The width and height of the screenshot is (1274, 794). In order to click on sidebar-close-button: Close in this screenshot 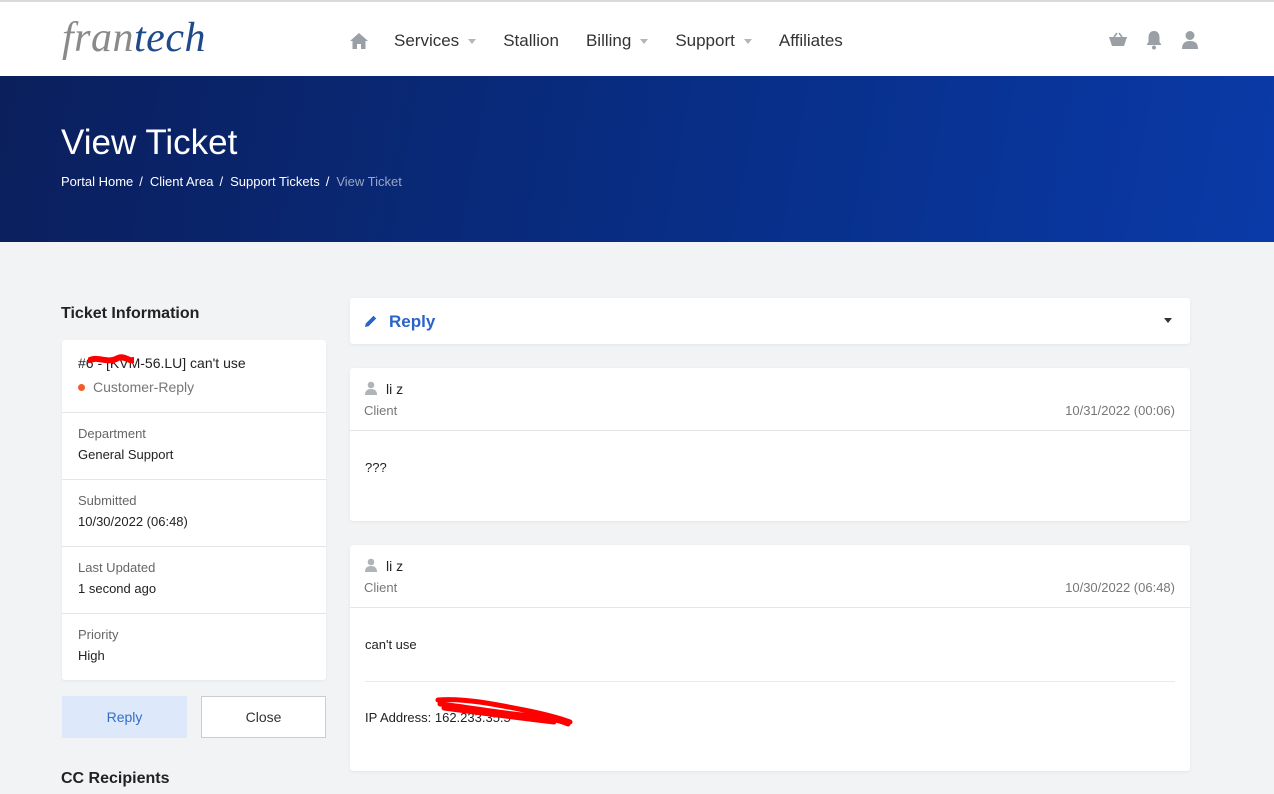, I will do `click(263, 717)`.